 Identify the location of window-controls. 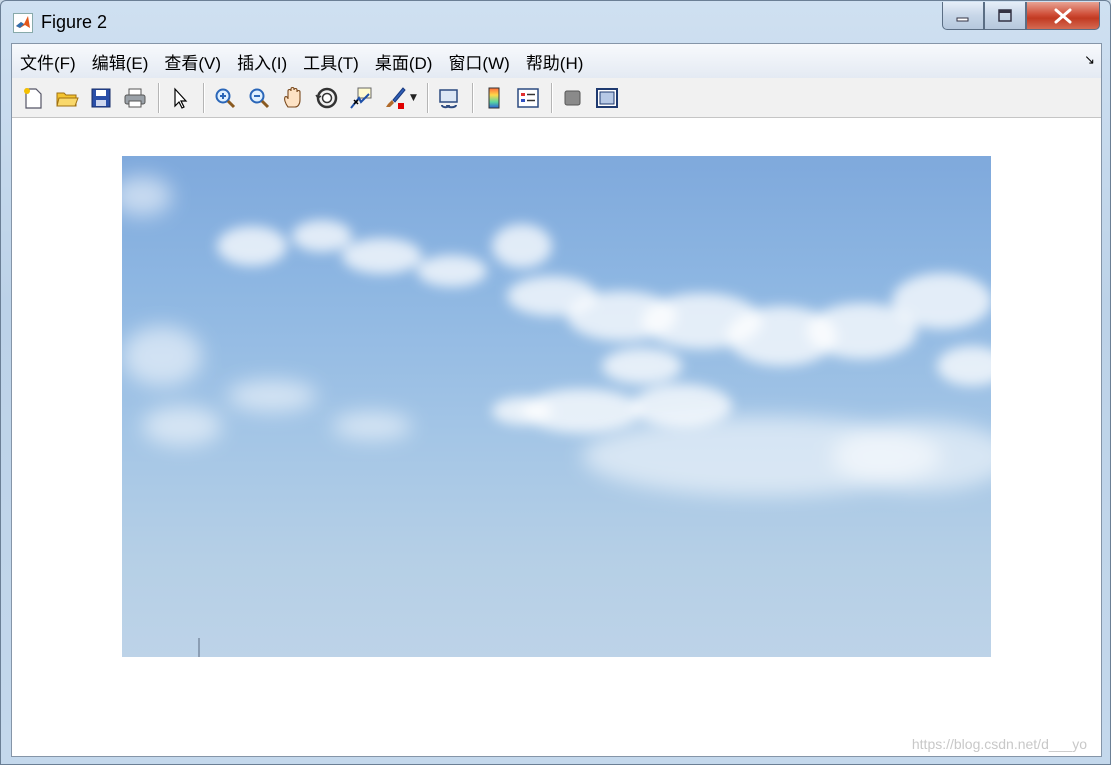
(1021, 16).